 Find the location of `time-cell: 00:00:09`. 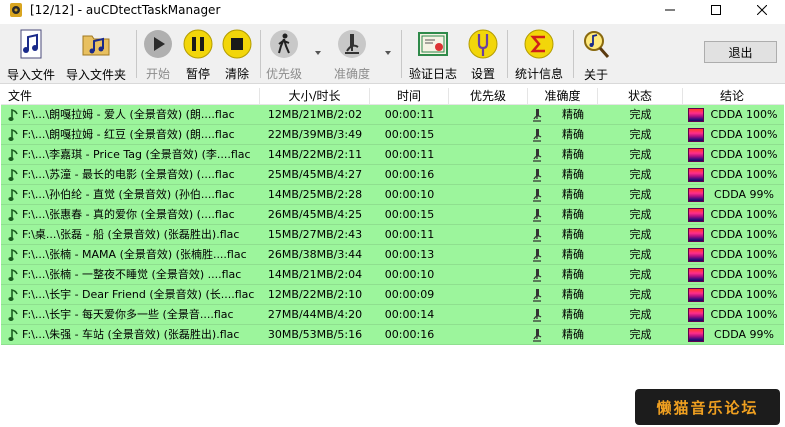

time-cell: 00:00:09 is located at coordinates (409, 294).